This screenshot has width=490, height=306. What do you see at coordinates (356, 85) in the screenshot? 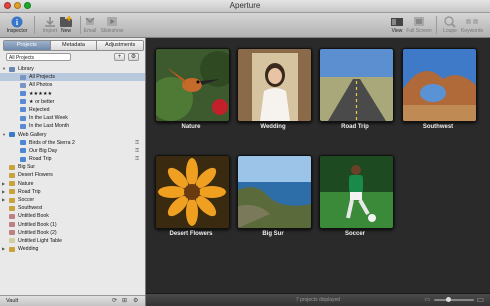
I see `project-thumb-road-trip` at bounding box center [356, 85].